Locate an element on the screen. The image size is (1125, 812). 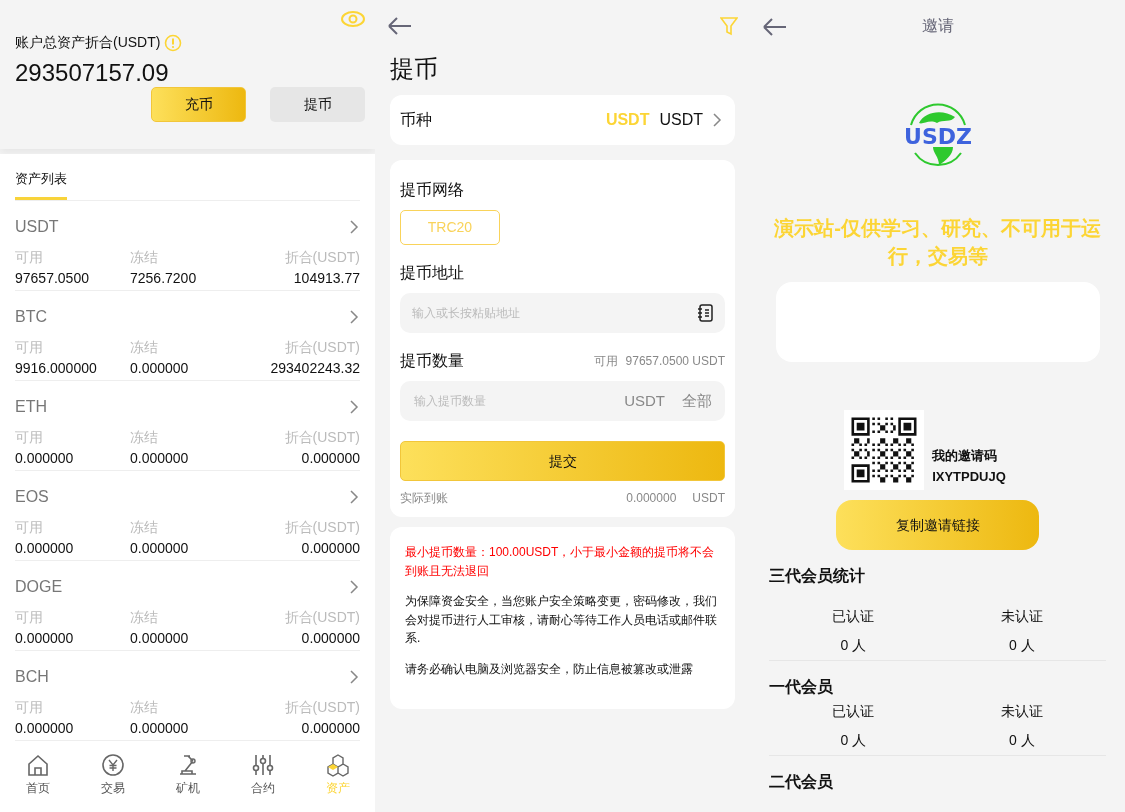
withdraw-button: 提币 is located at coordinates (317, 104).